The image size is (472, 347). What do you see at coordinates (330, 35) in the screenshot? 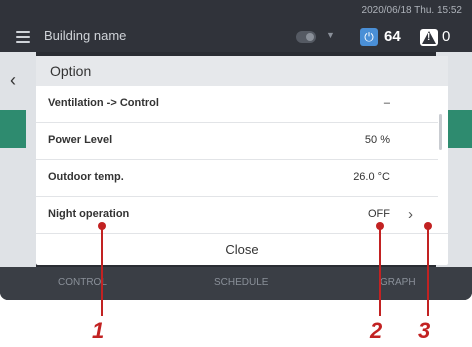
I see `dropdown-caret-icon: ▼` at bounding box center [330, 35].